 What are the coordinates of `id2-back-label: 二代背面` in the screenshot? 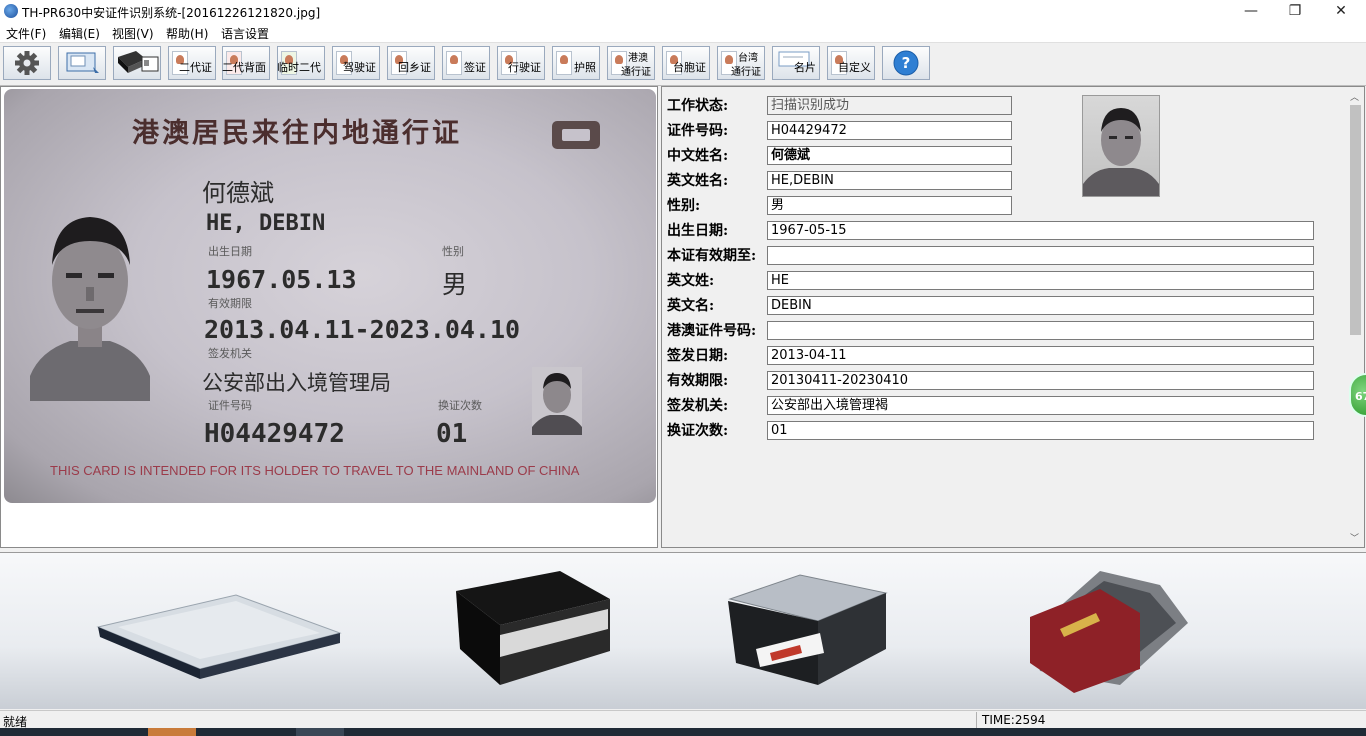 It's located at (244, 67).